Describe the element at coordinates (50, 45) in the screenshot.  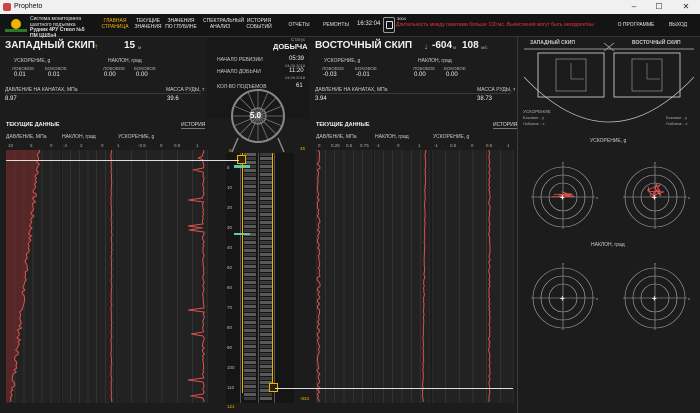
I see `west-skip-title: ЗАПАДНЫЙ СКИП` at that location.